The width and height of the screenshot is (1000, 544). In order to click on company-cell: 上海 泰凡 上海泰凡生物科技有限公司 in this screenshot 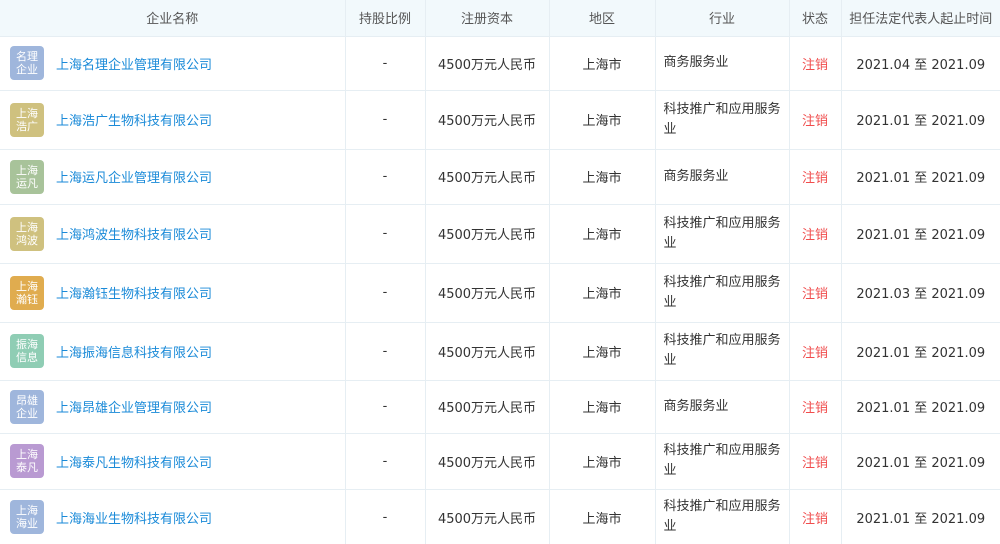, I will do `click(173, 461)`.